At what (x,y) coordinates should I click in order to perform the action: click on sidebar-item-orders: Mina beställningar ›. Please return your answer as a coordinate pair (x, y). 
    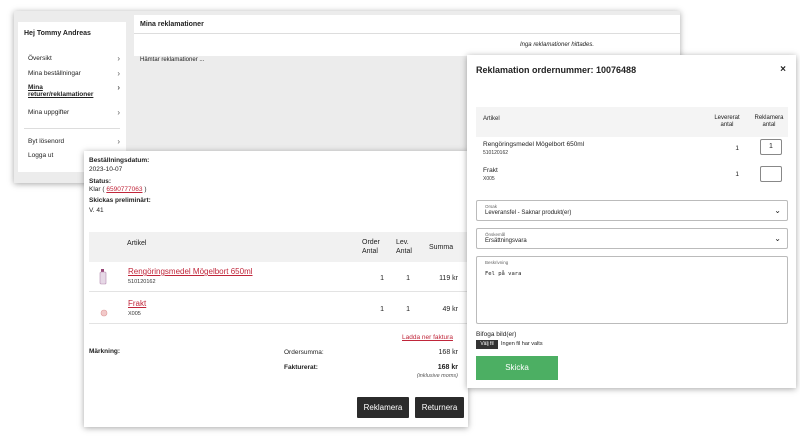
    Looking at the image, I should click on (74, 73).